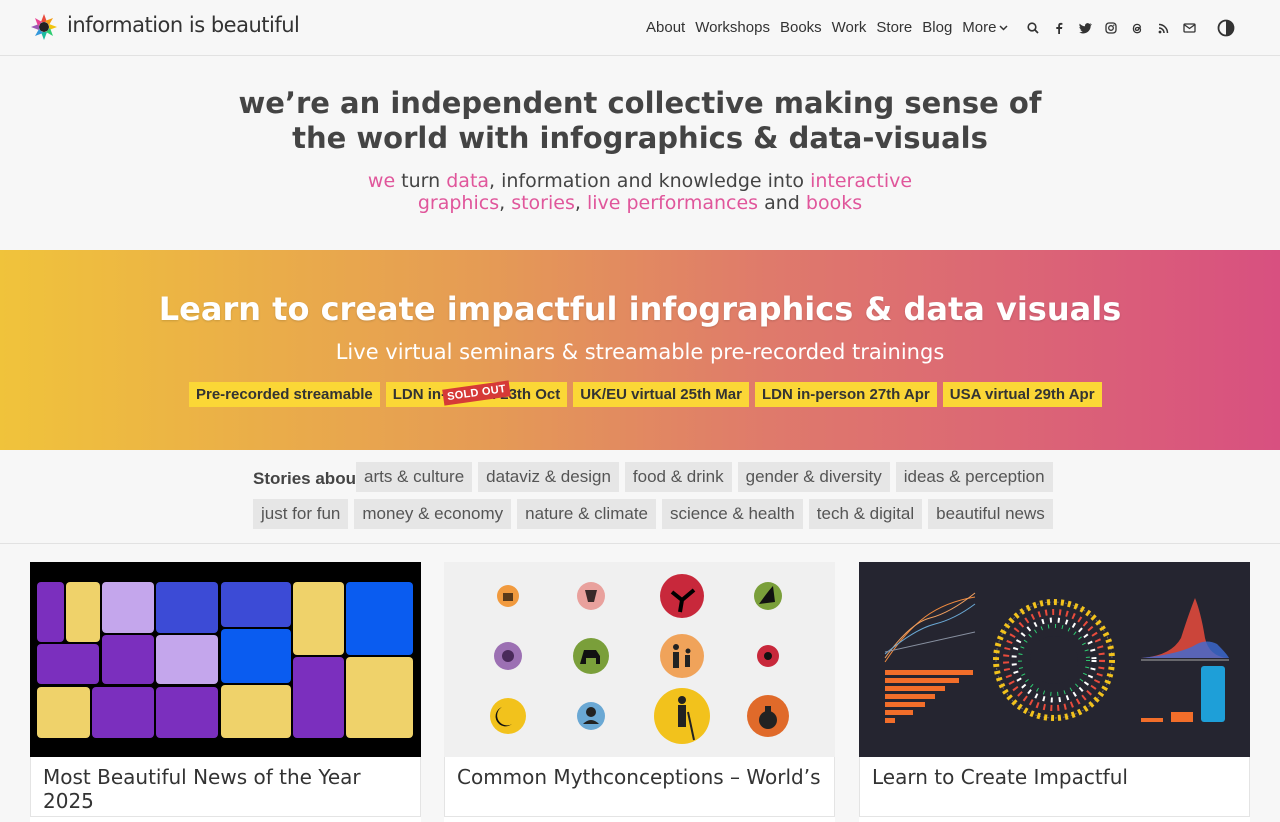 This screenshot has height=822, width=1280. What do you see at coordinates (732, 514) in the screenshot?
I see `category-science-health: science & health` at bounding box center [732, 514].